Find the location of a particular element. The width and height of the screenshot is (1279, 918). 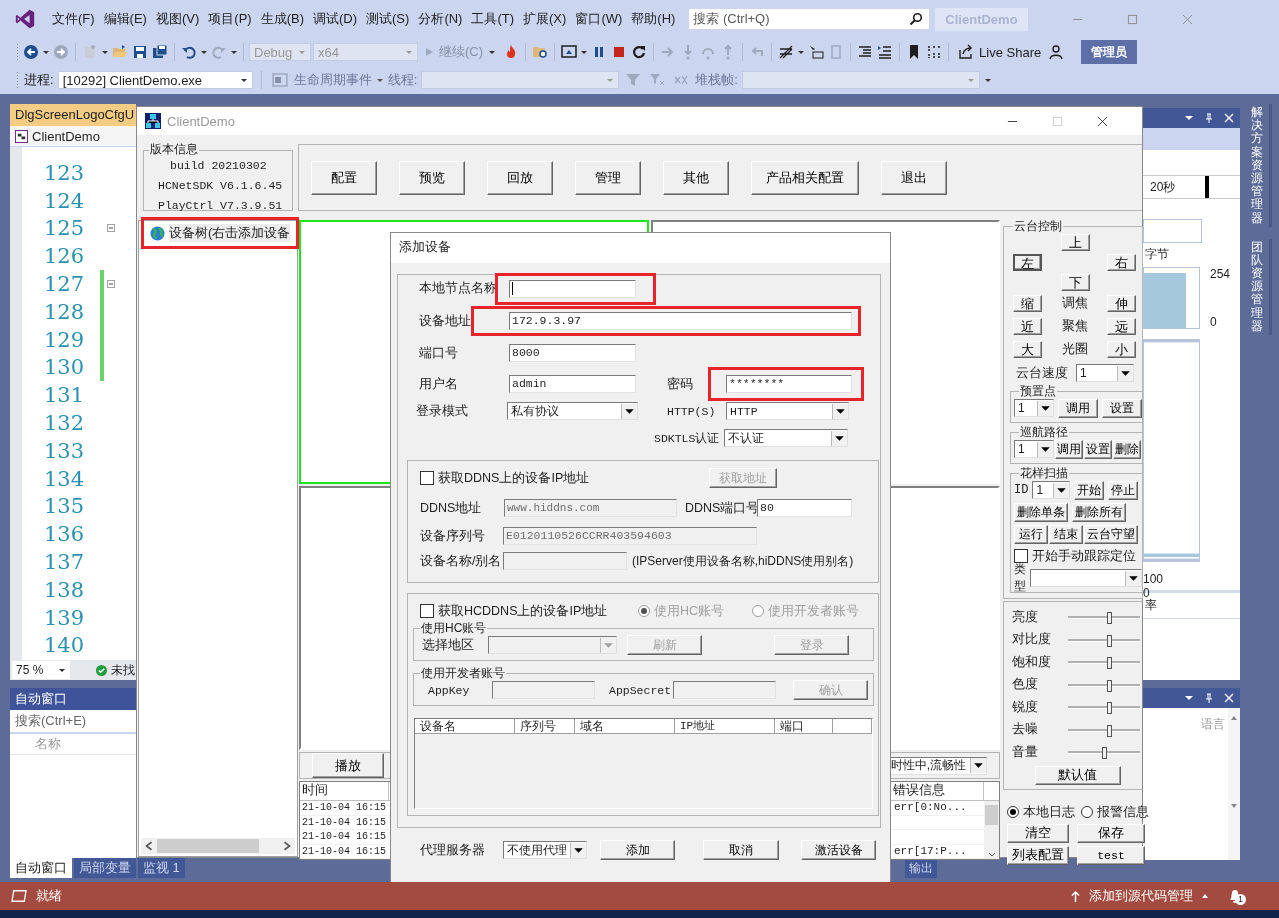

text-field: 172.9.3.97 is located at coordinates (680, 321).